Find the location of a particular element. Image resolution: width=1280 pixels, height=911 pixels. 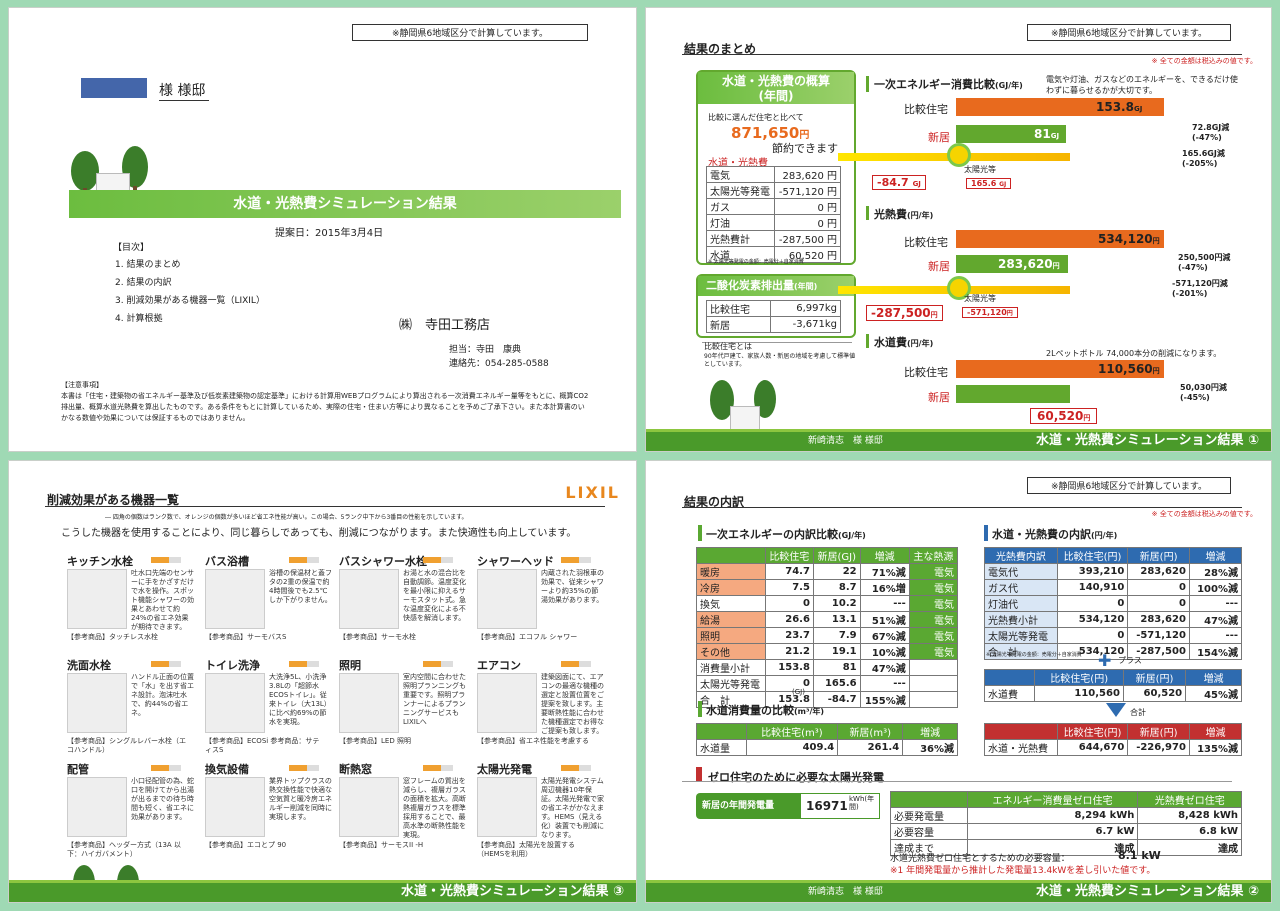

product-ref: 【参考商品】エコとプ 90 is located at coordinates (246, 845).